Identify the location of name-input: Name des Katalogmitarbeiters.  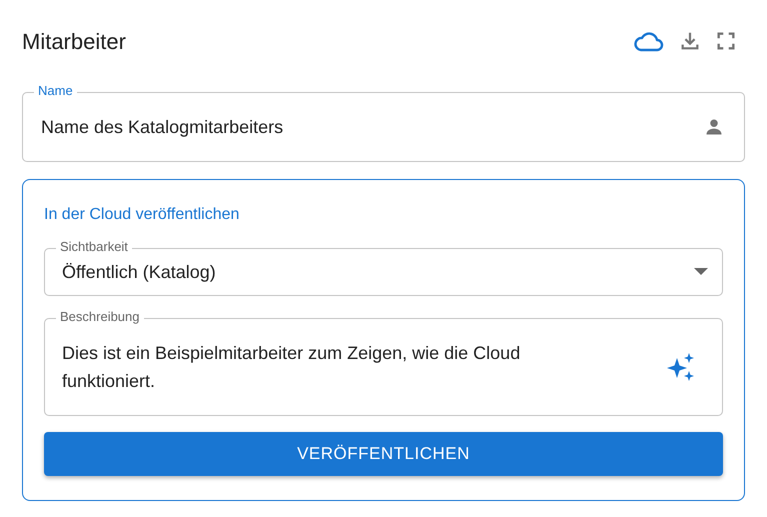
(372, 127).